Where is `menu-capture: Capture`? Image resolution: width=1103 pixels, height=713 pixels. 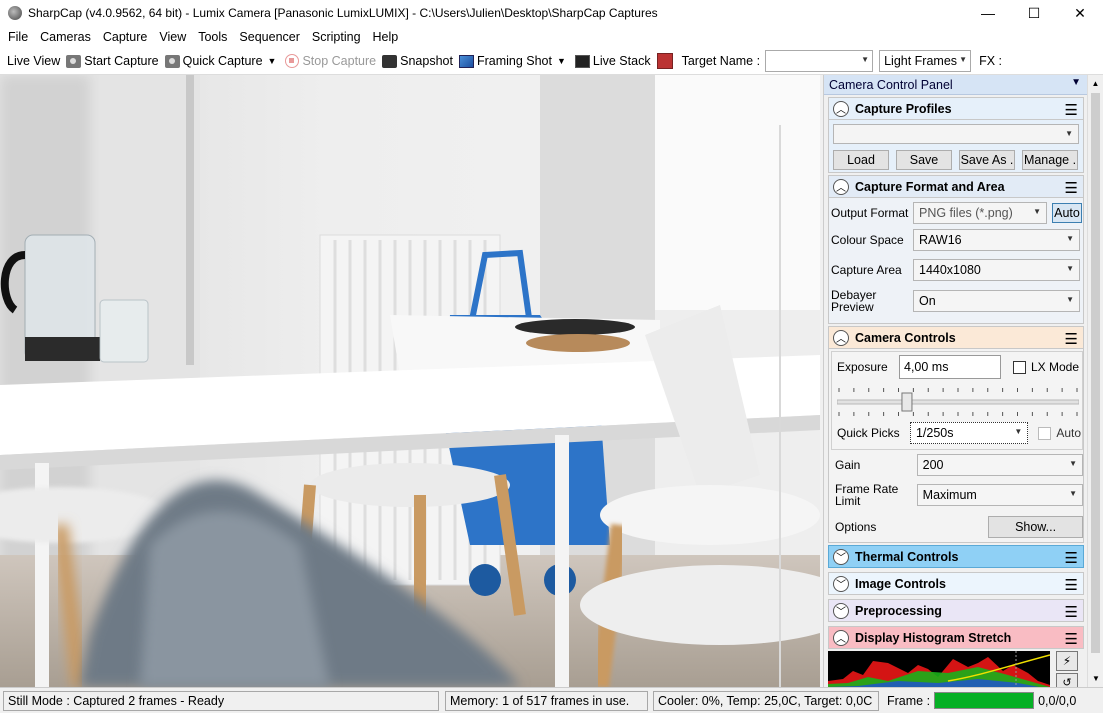 menu-capture: Capture is located at coordinates (125, 37).